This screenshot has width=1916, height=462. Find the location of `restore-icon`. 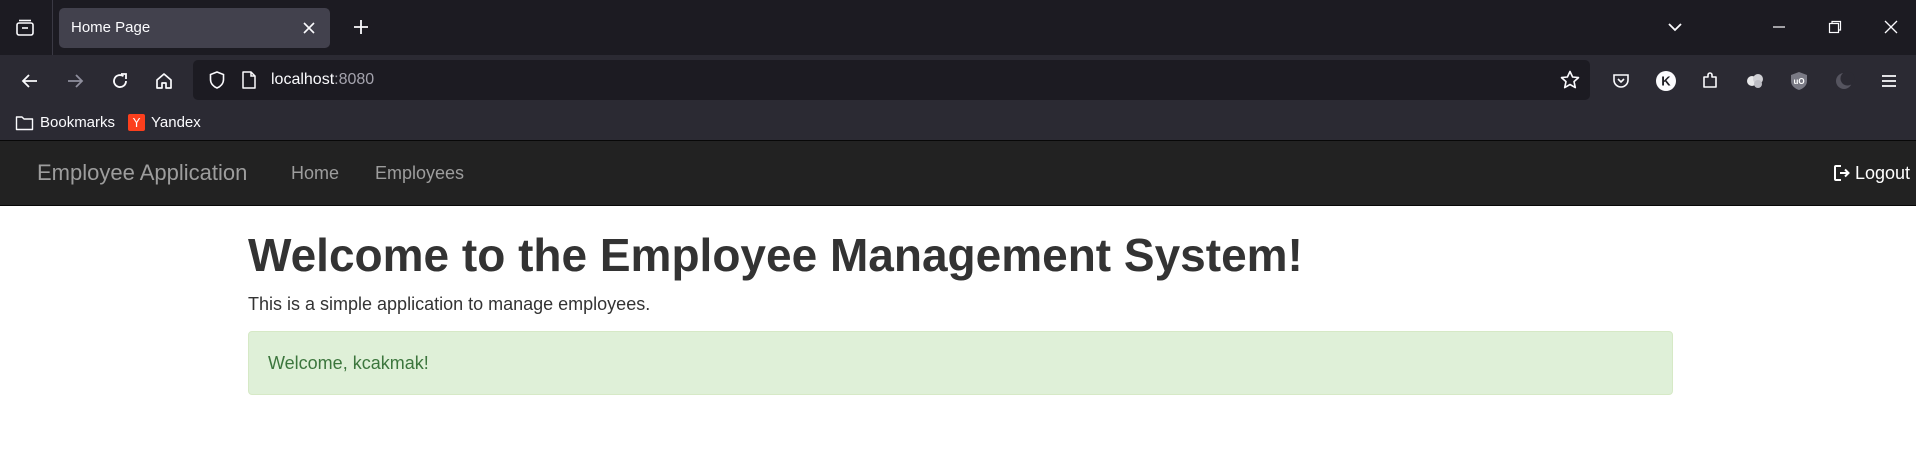

restore-icon is located at coordinates (1835, 27).